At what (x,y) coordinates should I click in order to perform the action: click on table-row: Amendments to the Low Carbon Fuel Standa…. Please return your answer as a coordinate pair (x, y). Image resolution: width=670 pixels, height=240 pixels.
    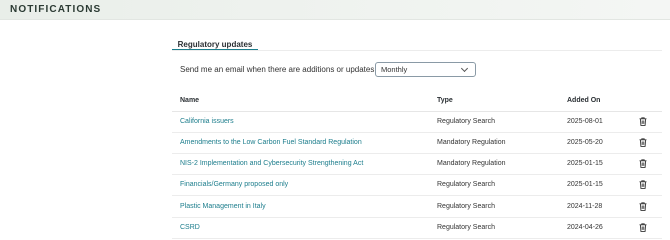
    Looking at the image, I should click on (417, 143).